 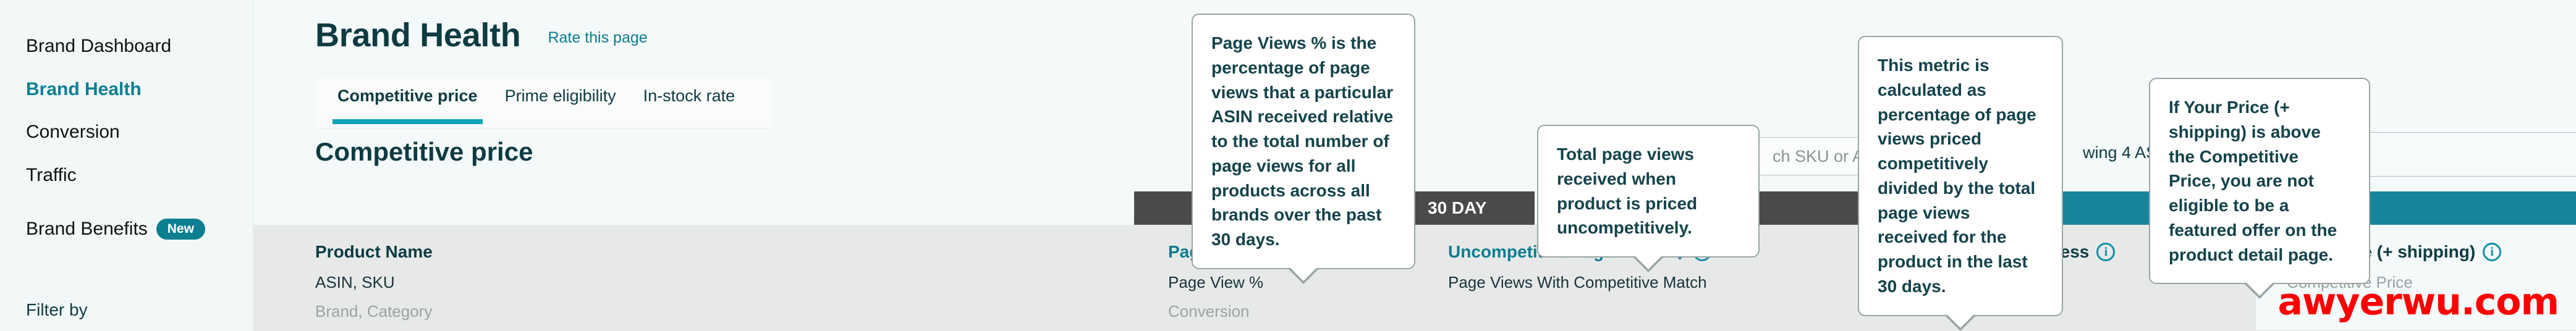 I want to click on tab-label: Competitive price, so click(x=407, y=96).